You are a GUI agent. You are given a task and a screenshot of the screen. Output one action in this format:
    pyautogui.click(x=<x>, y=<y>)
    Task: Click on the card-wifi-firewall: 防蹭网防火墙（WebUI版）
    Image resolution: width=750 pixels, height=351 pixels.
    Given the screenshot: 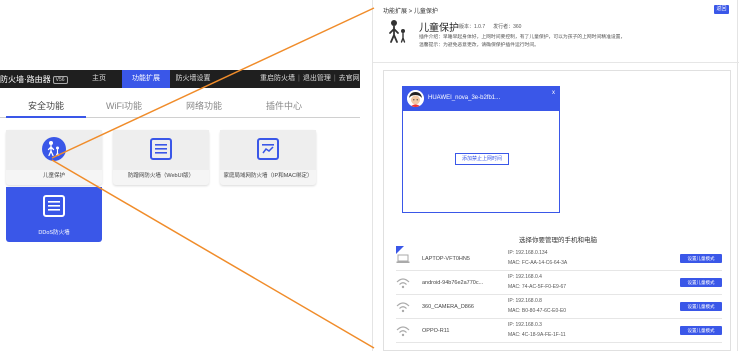 What is the action you would take?
    pyautogui.click(x=161, y=157)
    